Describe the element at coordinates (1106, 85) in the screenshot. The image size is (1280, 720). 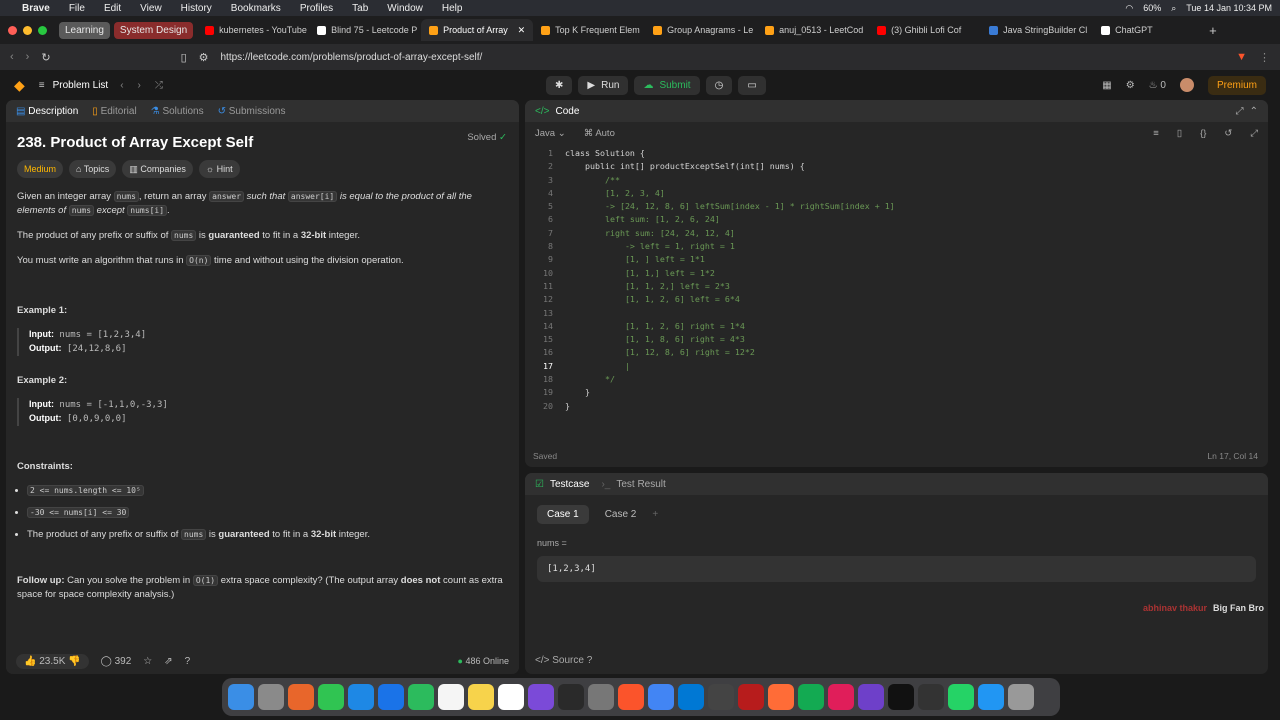
I see `layout-icon: ▦` at that location.